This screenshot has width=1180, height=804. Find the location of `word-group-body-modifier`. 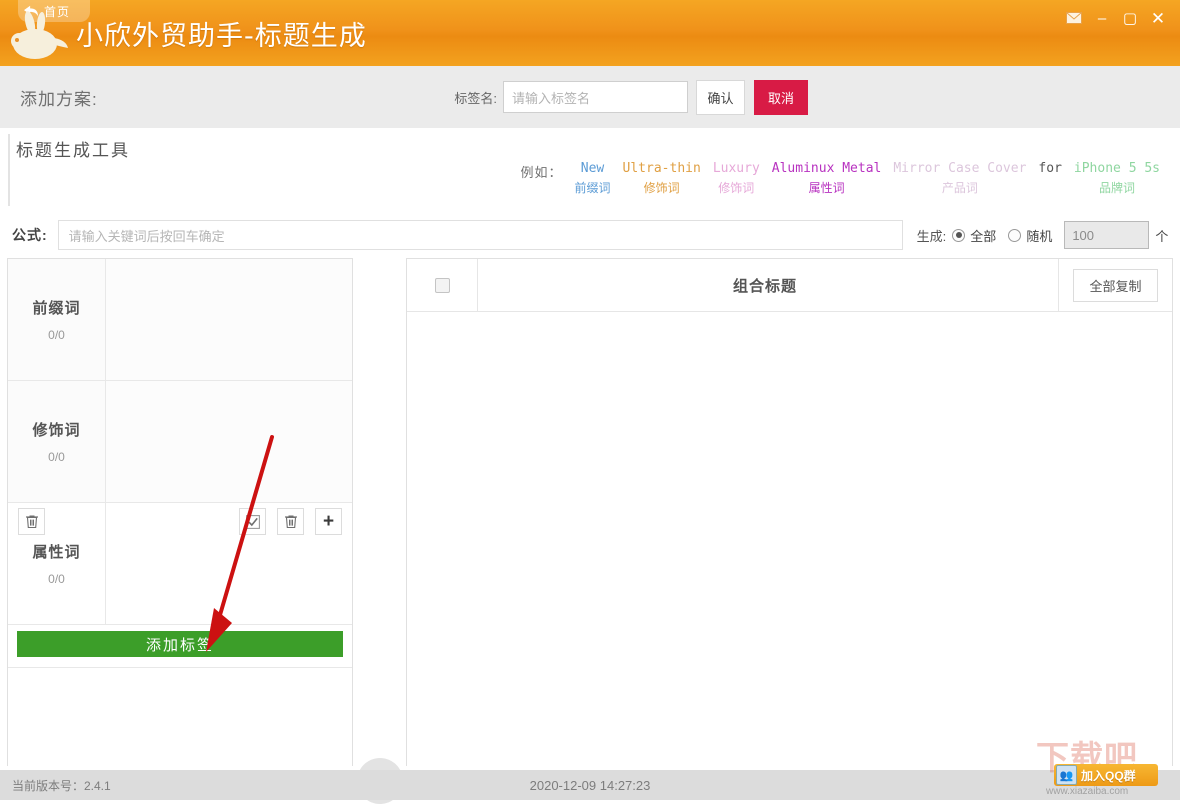

word-group-body-modifier is located at coordinates (229, 441).